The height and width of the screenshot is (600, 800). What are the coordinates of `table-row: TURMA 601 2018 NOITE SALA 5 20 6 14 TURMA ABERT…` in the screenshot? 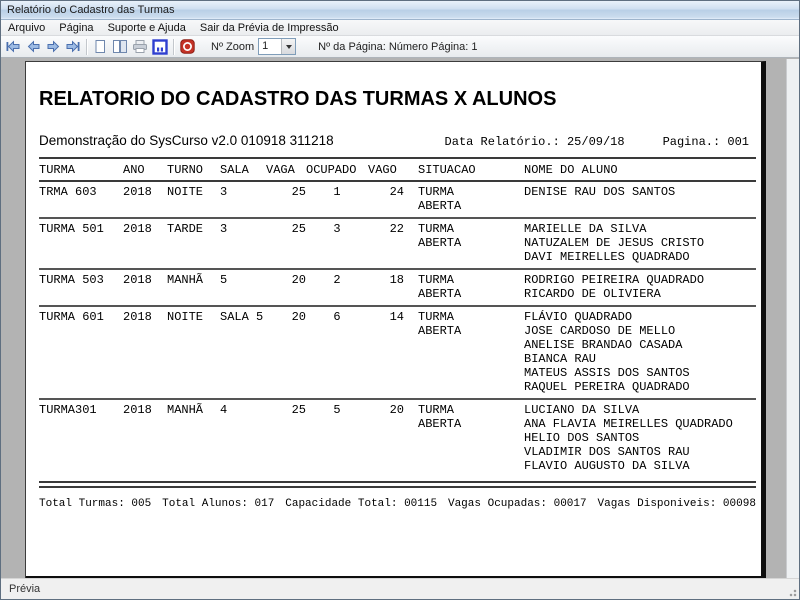 It's located at (397, 352).